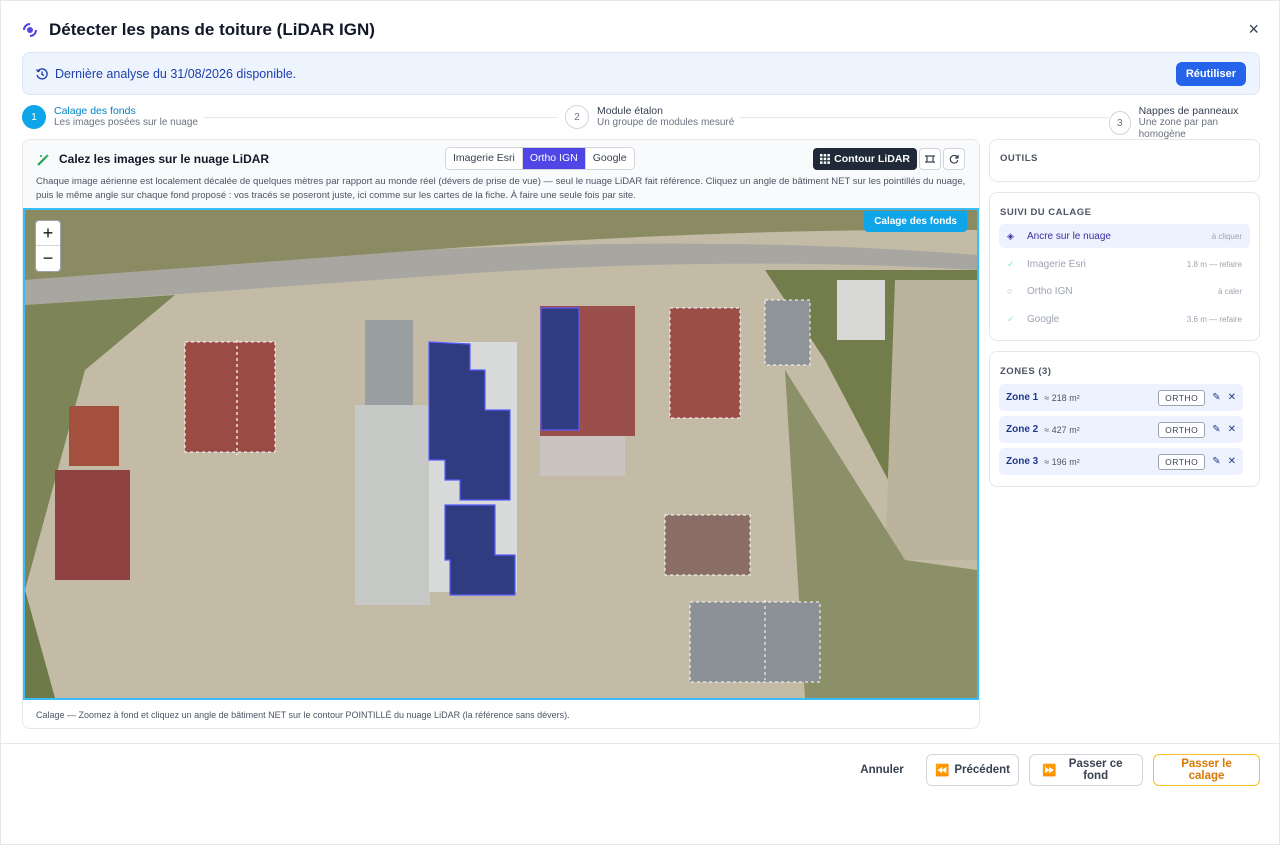 This screenshot has width=1280, height=845. What do you see at coordinates (48, 233) in the screenshot?
I see `zoom-in-button: +` at bounding box center [48, 233].